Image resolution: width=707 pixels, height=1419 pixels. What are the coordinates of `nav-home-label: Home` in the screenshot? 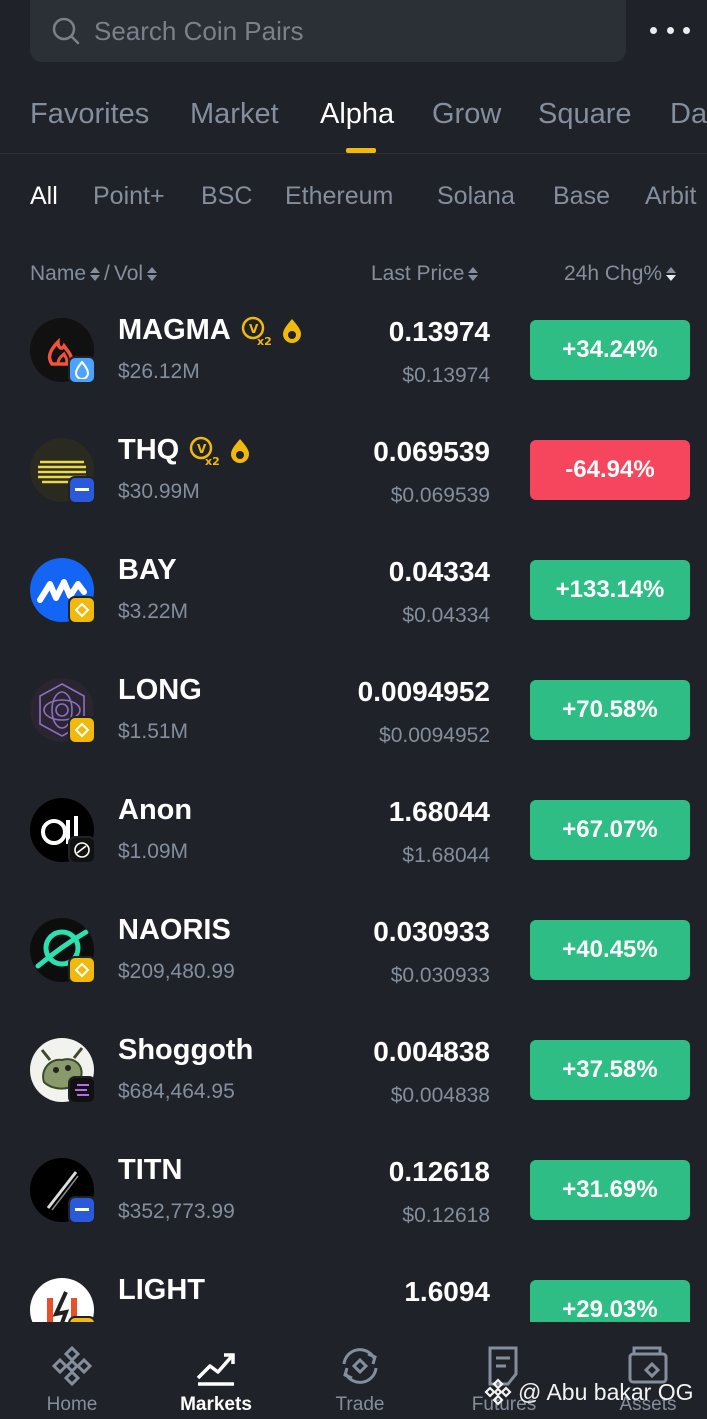 It's located at (72, 1404).